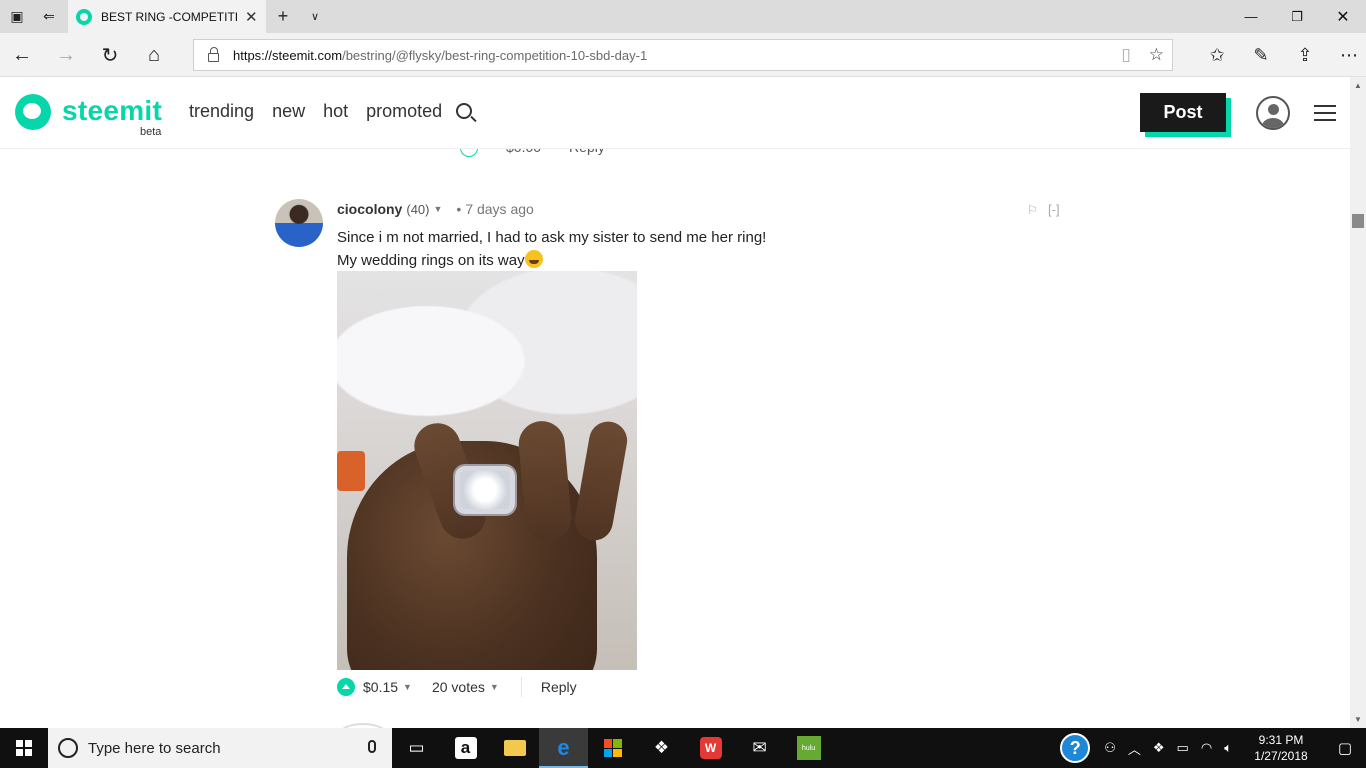 The width and height of the screenshot is (1366, 768). I want to click on action-center-icon: ▢, so click(1345, 748).